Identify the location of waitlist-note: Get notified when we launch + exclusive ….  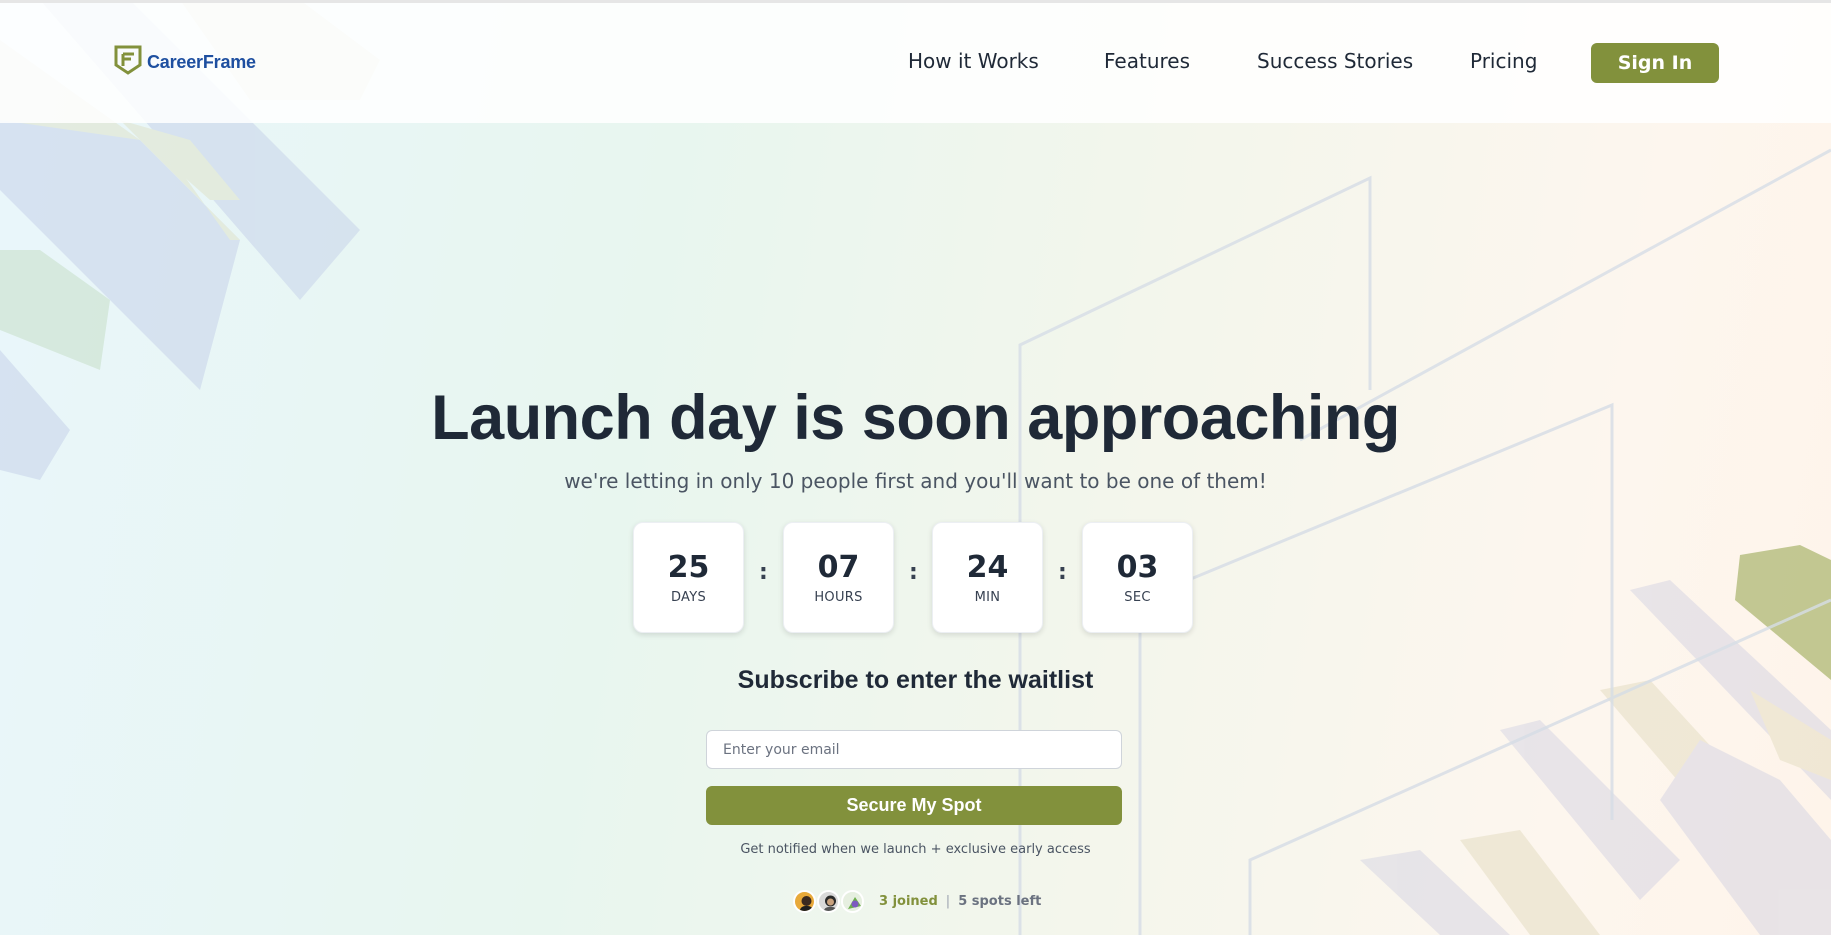
(915, 849).